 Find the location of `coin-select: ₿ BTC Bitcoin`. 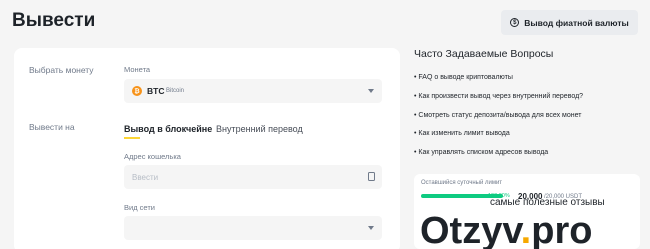

coin-select: ₿ BTC Bitcoin is located at coordinates (253, 91).